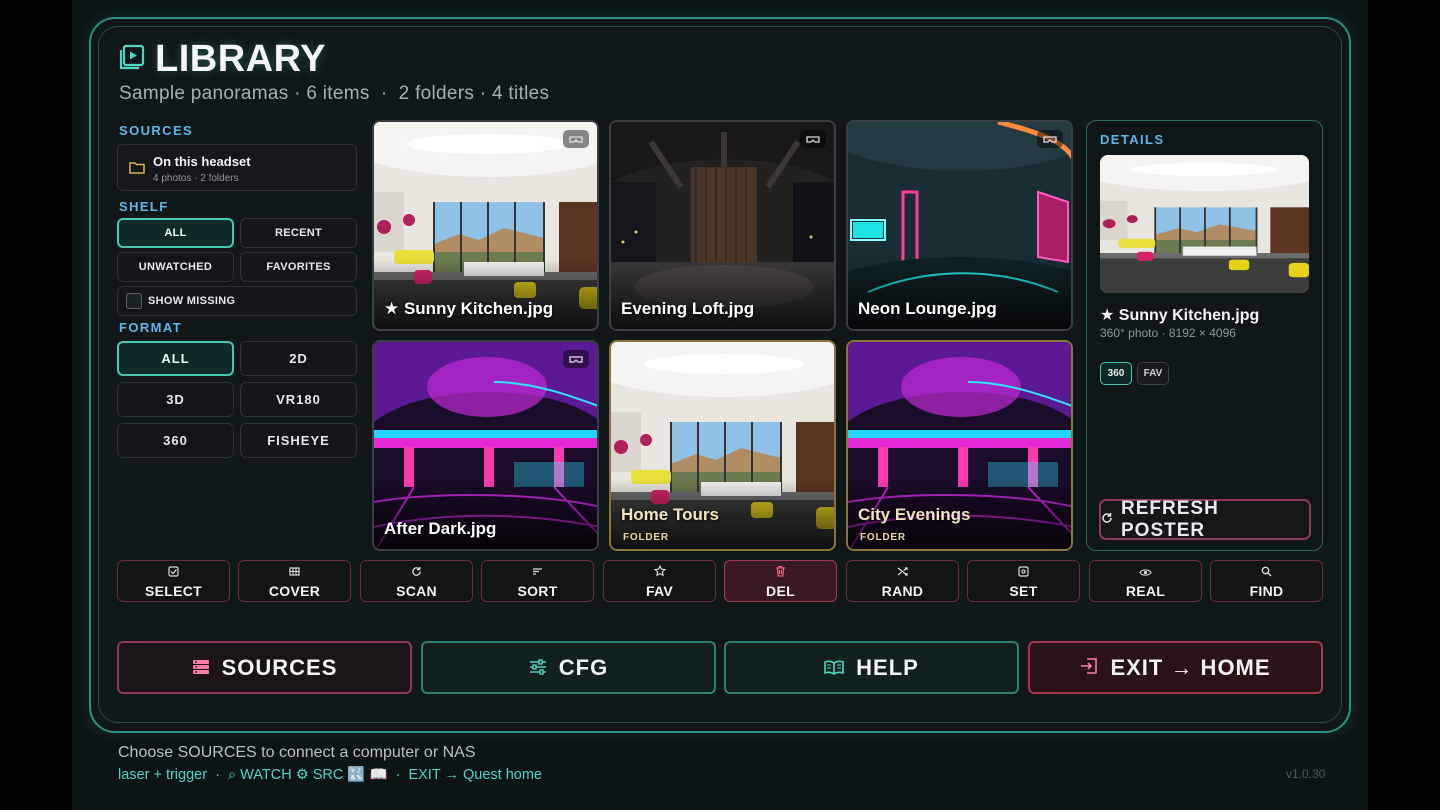 This screenshot has width=1440, height=810. I want to click on sources-button: SOURCES, so click(264, 667).